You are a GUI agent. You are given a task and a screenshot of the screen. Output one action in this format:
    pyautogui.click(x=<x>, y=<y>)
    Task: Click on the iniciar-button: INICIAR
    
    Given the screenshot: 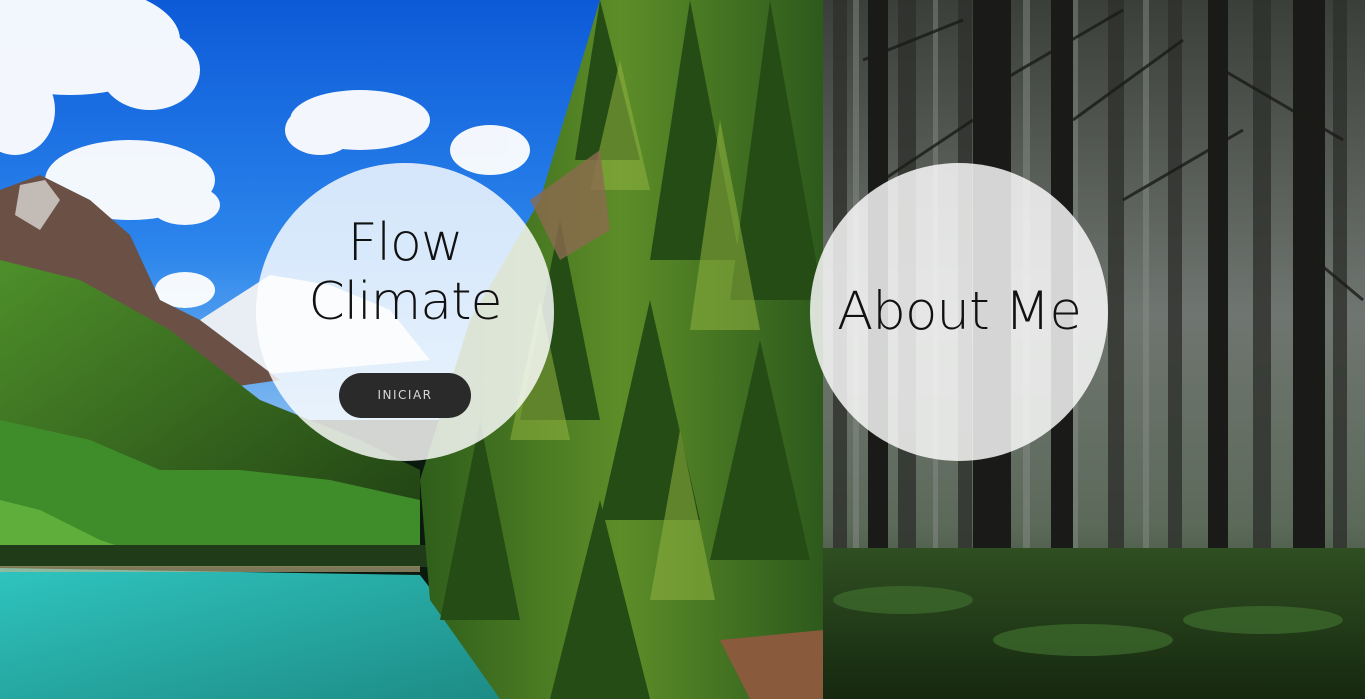 What is the action you would take?
    pyautogui.click(x=405, y=395)
    